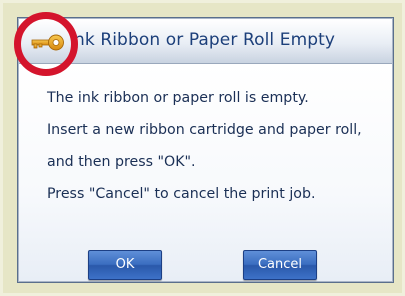 The height and width of the screenshot is (296, 405). I want to click on ok-button: OK, so click(125, 265).